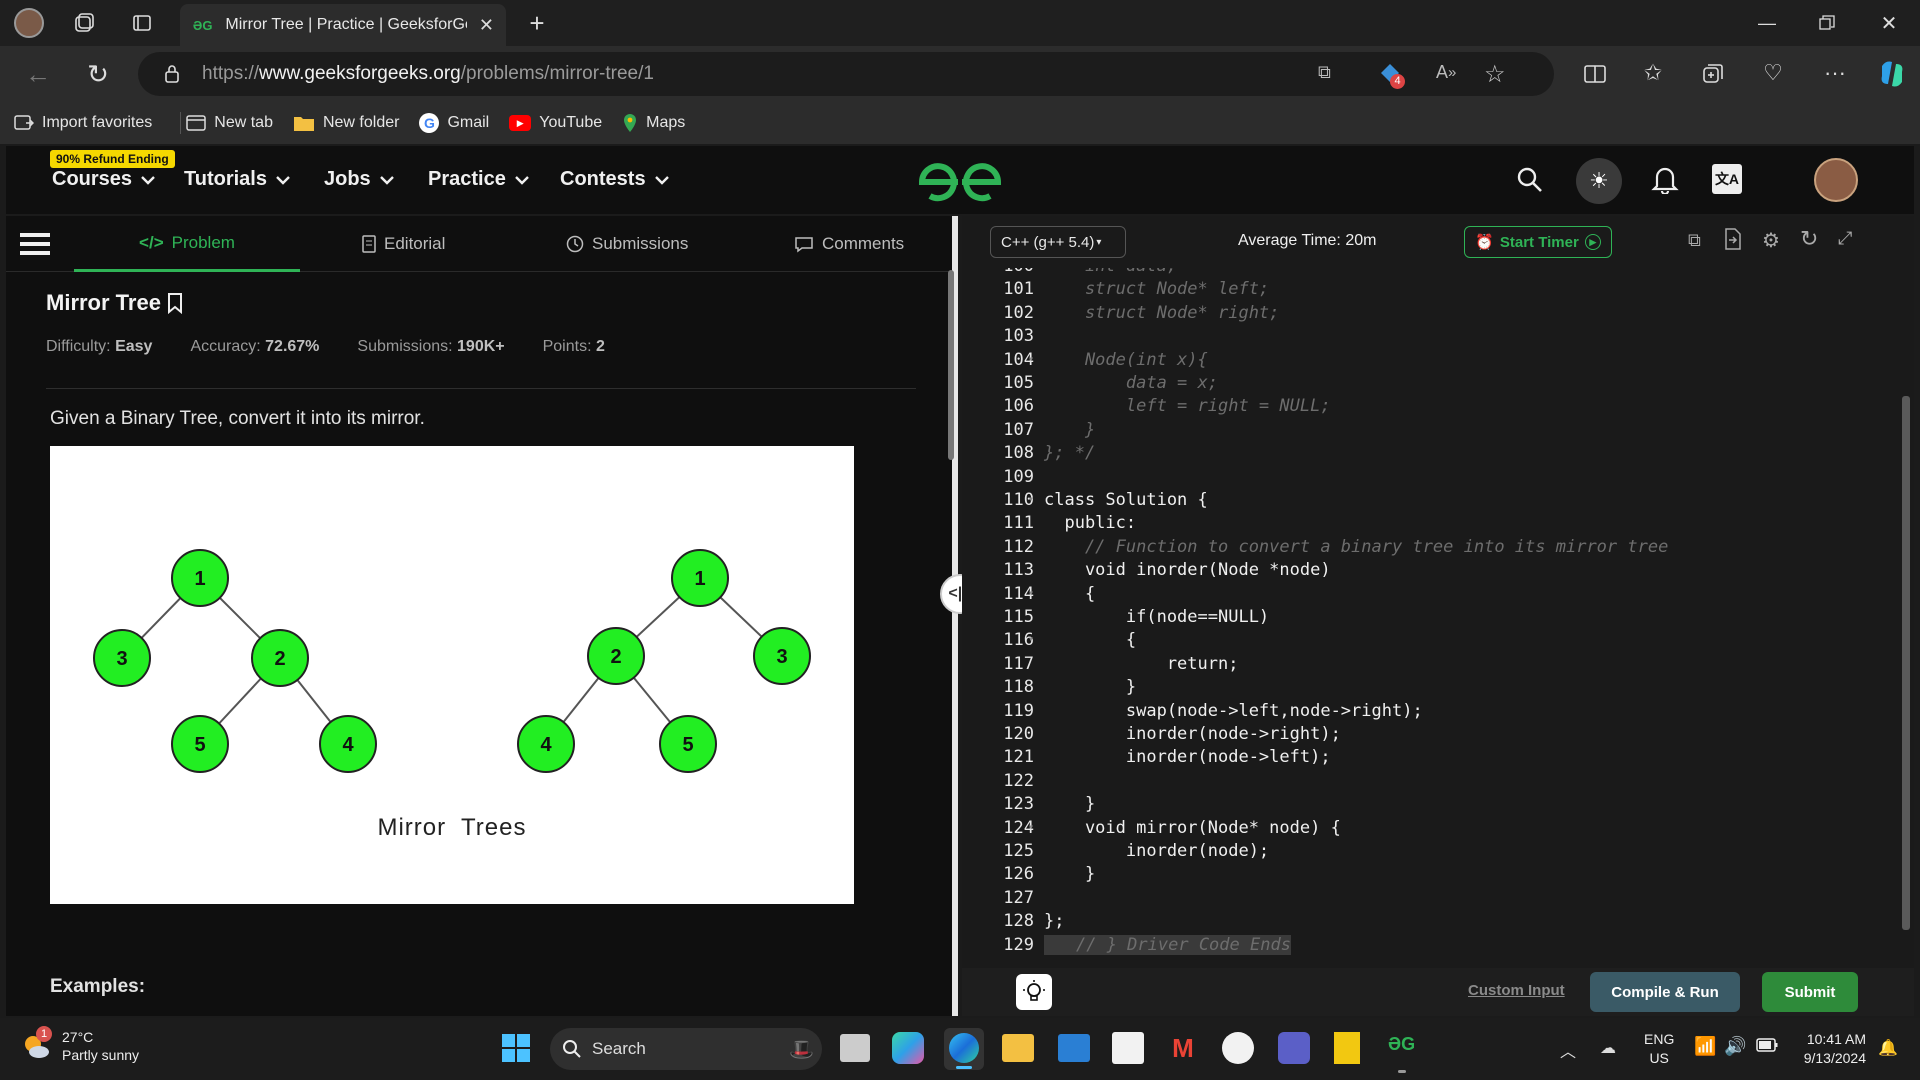 Image resolution: width=1920 pixels, height=1080 pixels. Describe the element at coordinates (1659, 1049) in the screenshot. I see `language-indicator: ENG US` at that location.